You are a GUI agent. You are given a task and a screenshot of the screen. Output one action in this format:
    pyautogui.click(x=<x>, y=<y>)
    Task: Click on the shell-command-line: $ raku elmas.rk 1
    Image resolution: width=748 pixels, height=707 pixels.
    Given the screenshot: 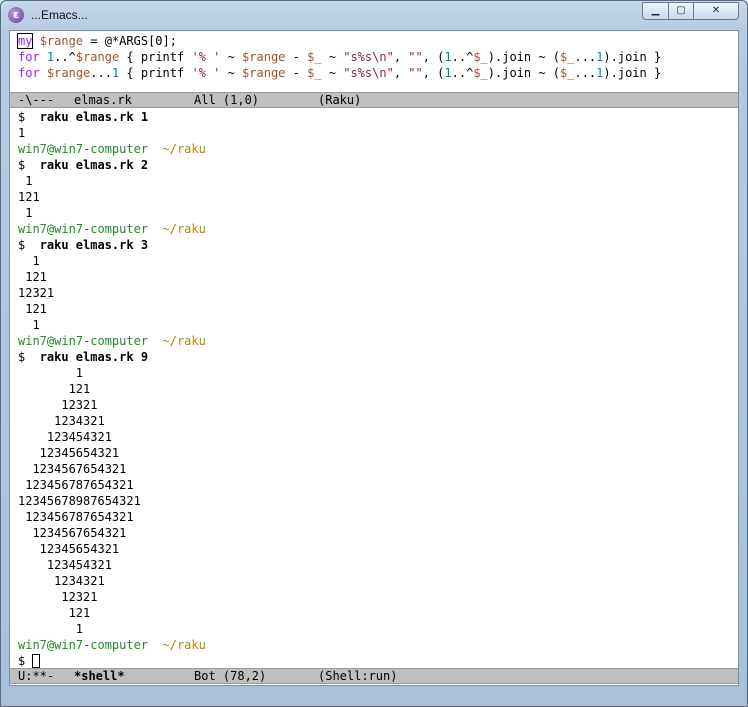 What is the action you would take?
    pyautogui.click(x=83, y=117)
    